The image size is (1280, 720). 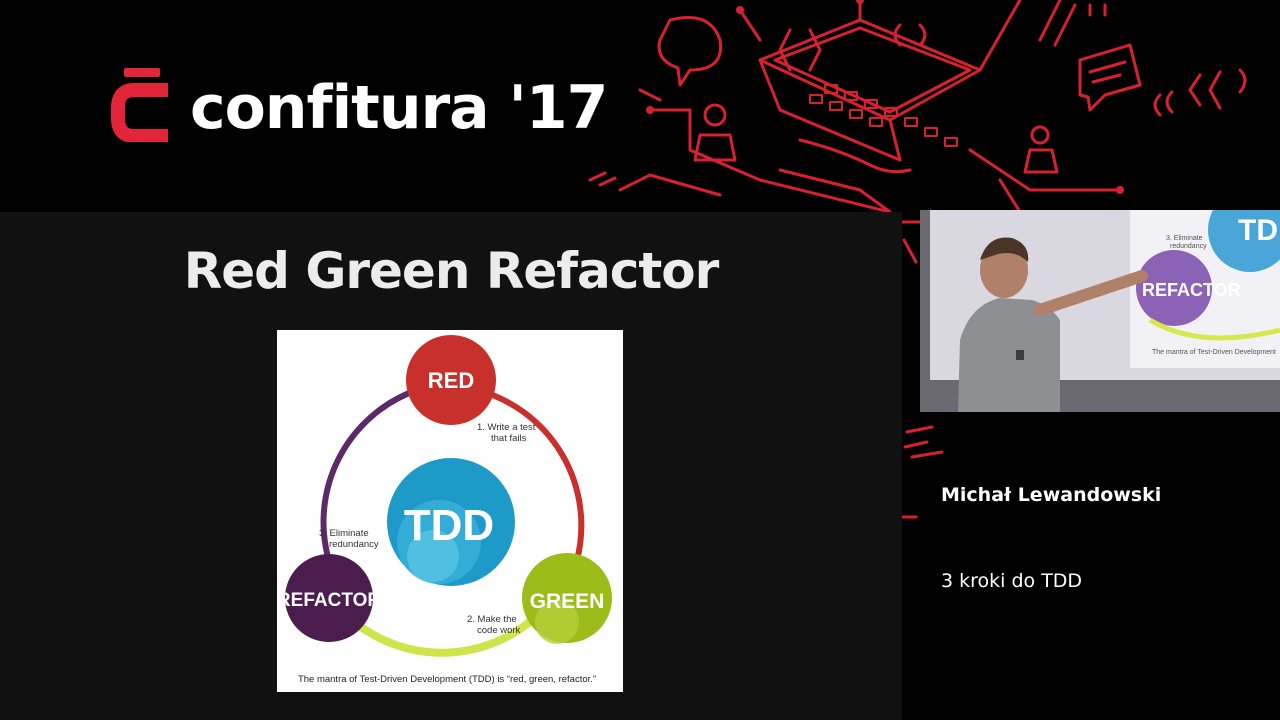 What do you see at coordinates (1184, 238) in the screenshot?
I see `screen-step-text: 3. Eliminate` at bounding box center [1184, 238].